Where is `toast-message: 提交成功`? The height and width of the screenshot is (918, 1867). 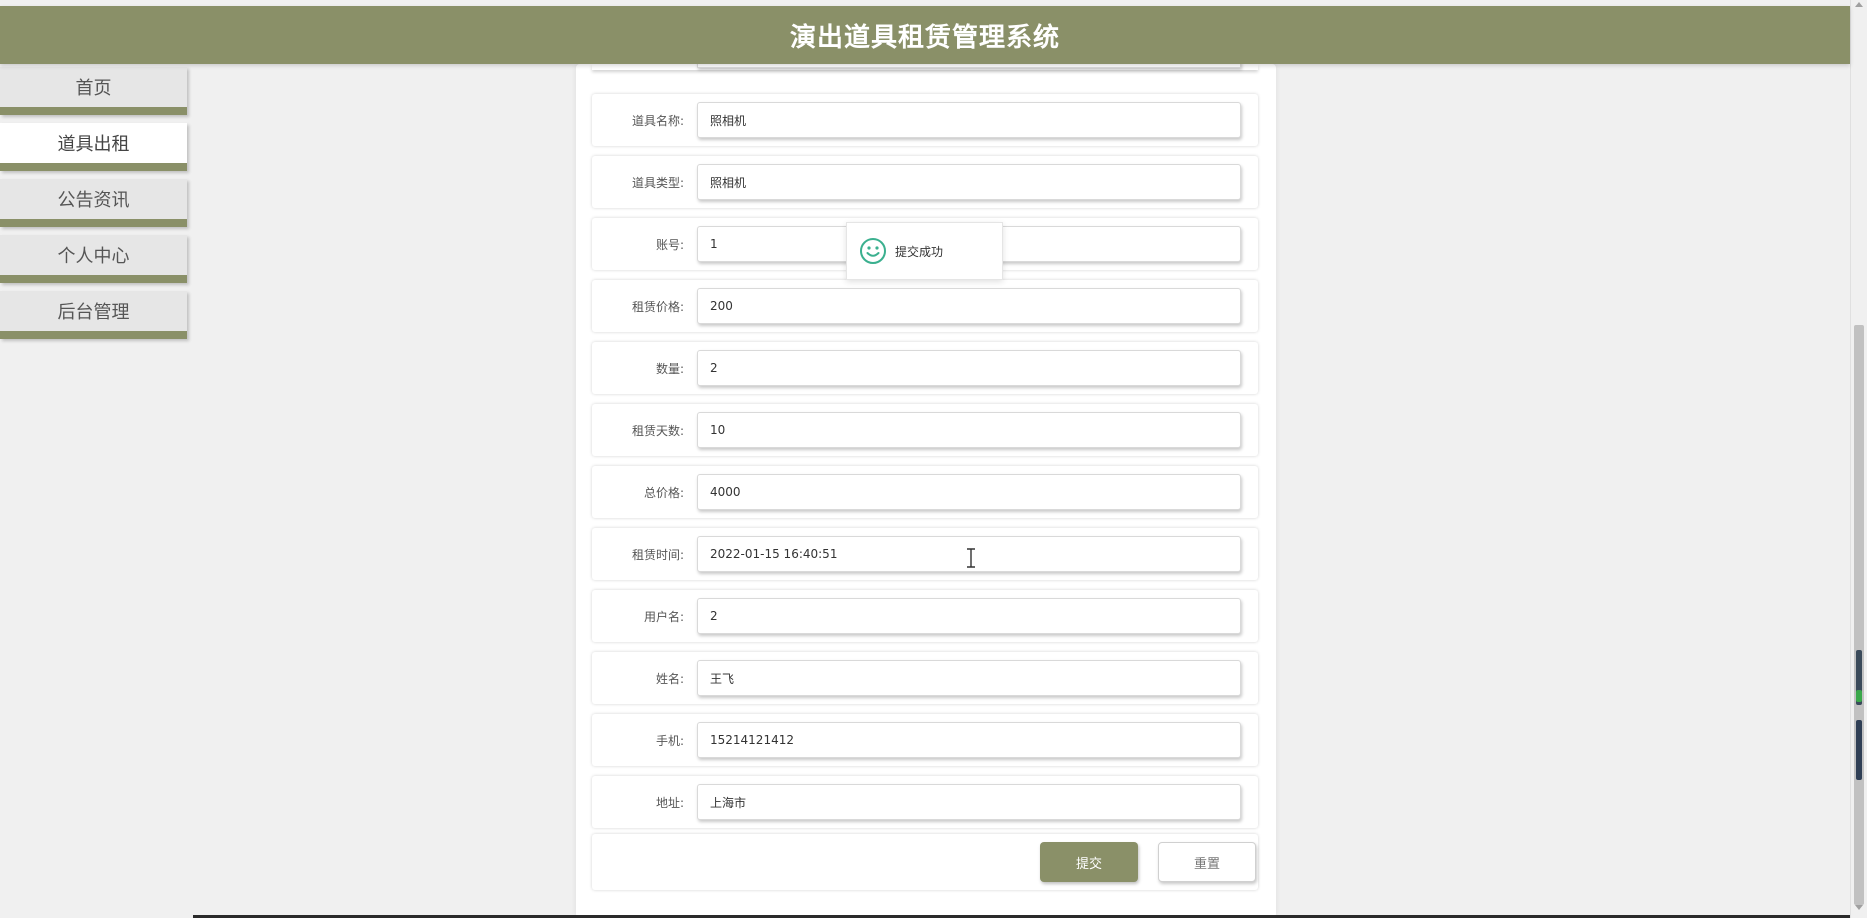
toast-message: 提交成功 is located at coordinates (919, 251).